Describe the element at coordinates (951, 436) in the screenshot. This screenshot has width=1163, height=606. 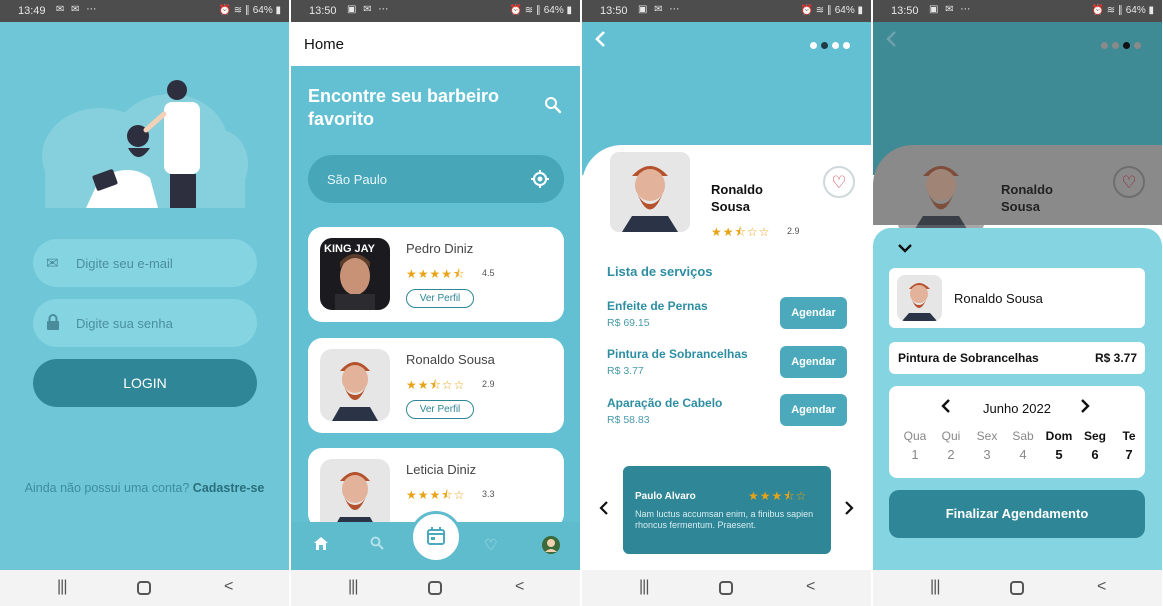
I see `day-name: Qui` at that location.